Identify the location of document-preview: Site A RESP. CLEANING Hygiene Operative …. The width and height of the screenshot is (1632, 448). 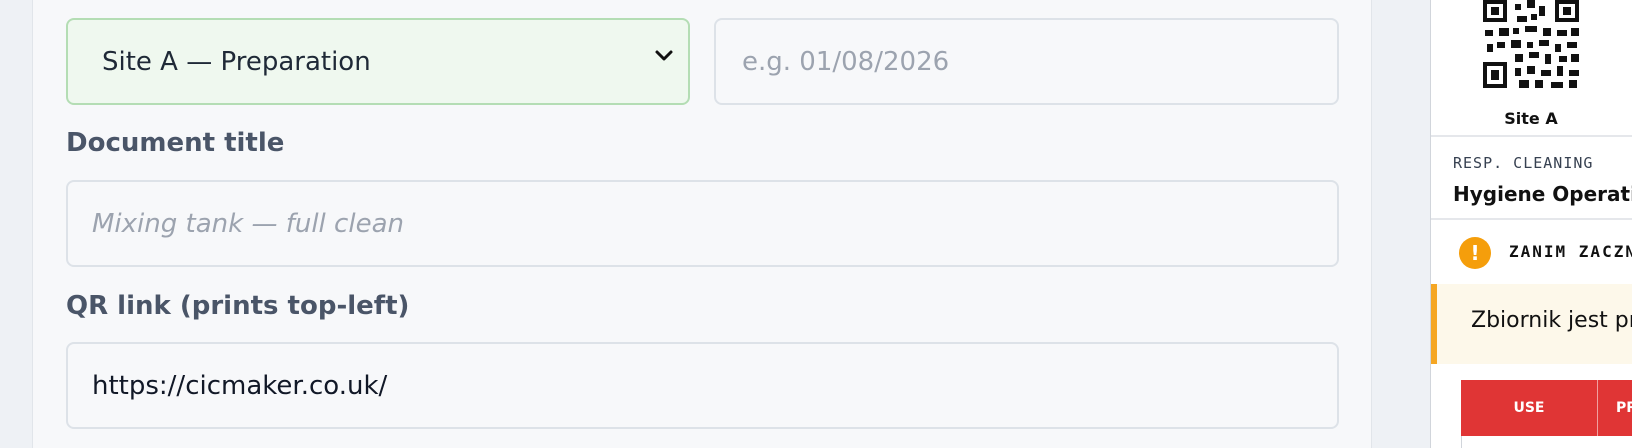
(1531, 224).